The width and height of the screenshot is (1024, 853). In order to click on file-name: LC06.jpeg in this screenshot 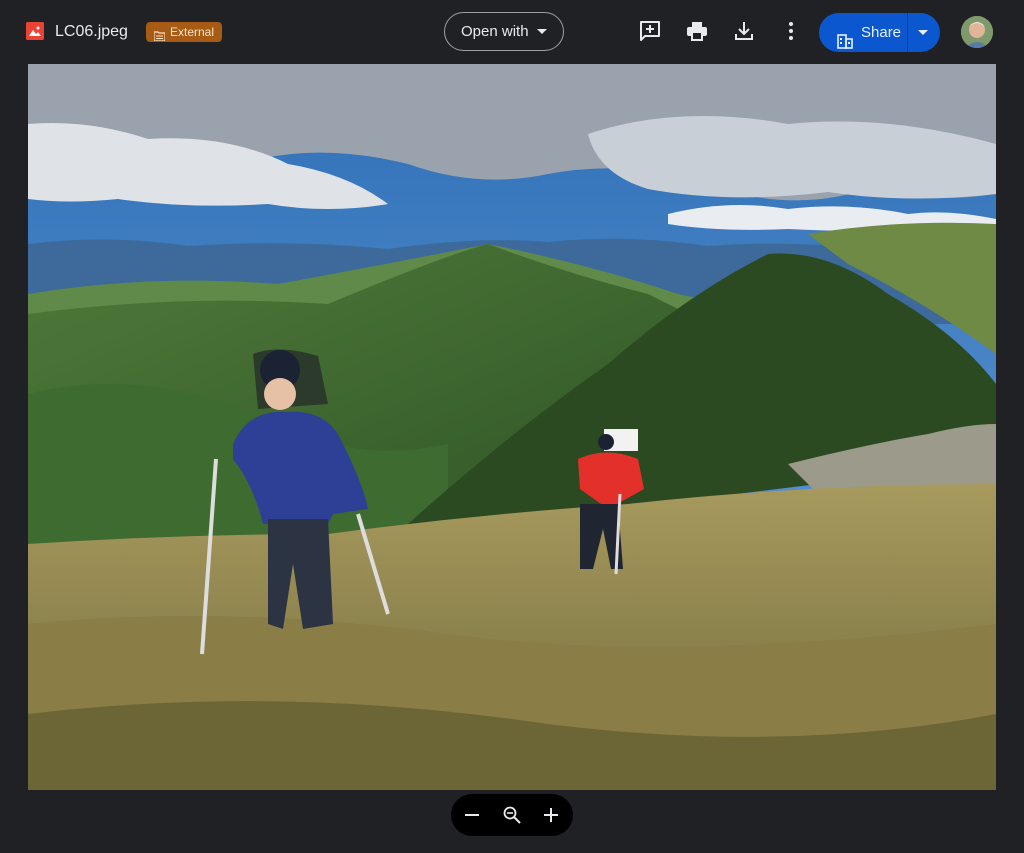, I will do `click(91, 31)`.